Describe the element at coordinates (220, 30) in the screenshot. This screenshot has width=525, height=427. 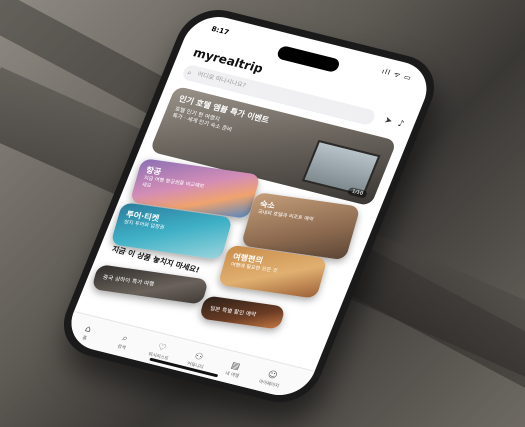
I see `status-time: 8:17` at that location.